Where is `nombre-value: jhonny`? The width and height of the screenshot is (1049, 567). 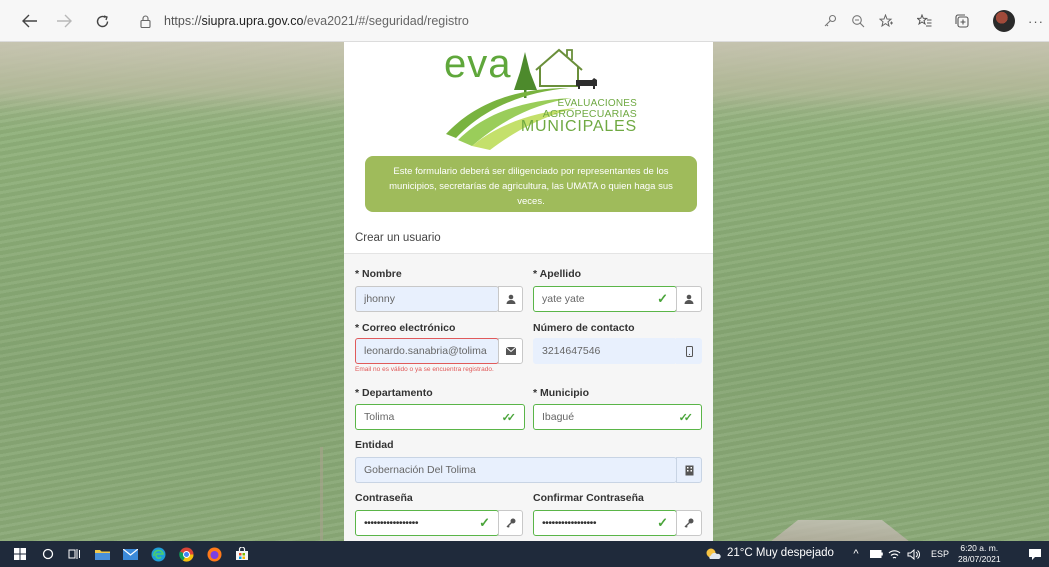
nombre-value: jhonny is located at coordinates (379, 299).